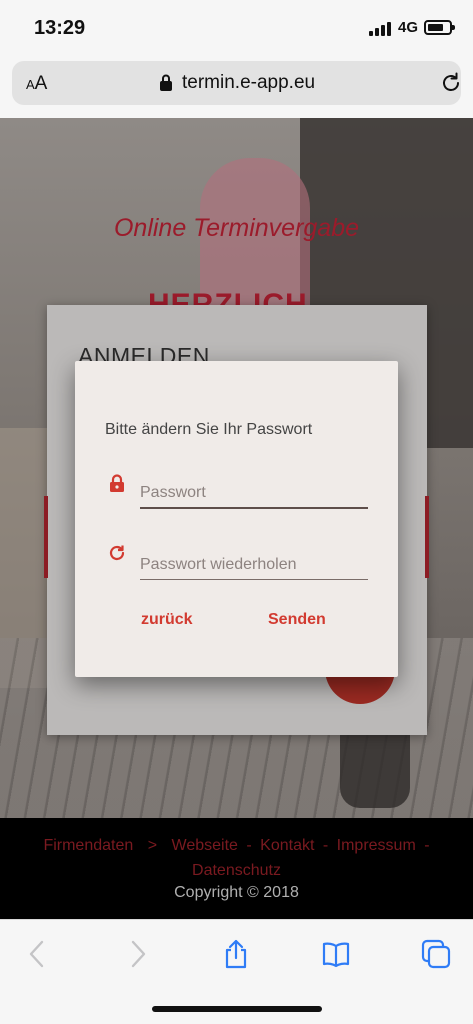 The height and width of the screenshot is (1024, 473). What do you see at coordinates (167, 620) in the screenshot?
I see `back-button: zurück` at bounding box center [167, 620].